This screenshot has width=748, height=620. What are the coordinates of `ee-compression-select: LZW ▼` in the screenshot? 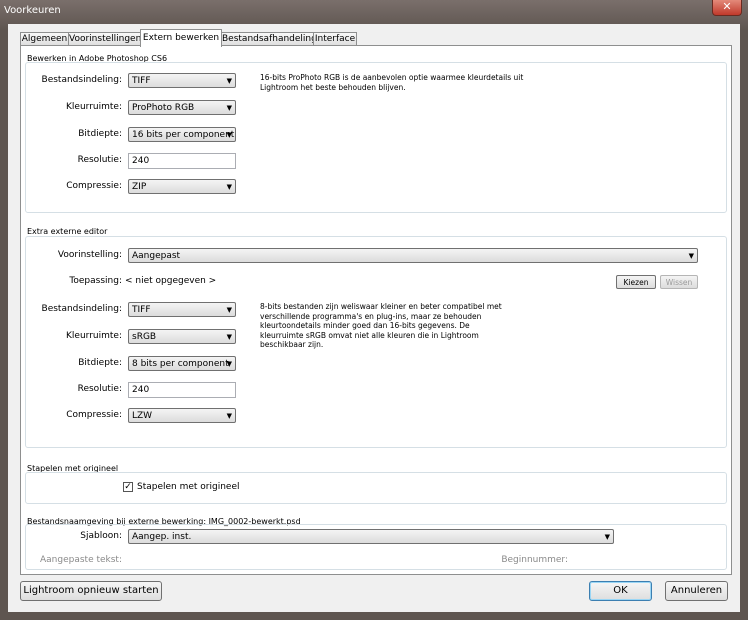 It's located at (182, 415).